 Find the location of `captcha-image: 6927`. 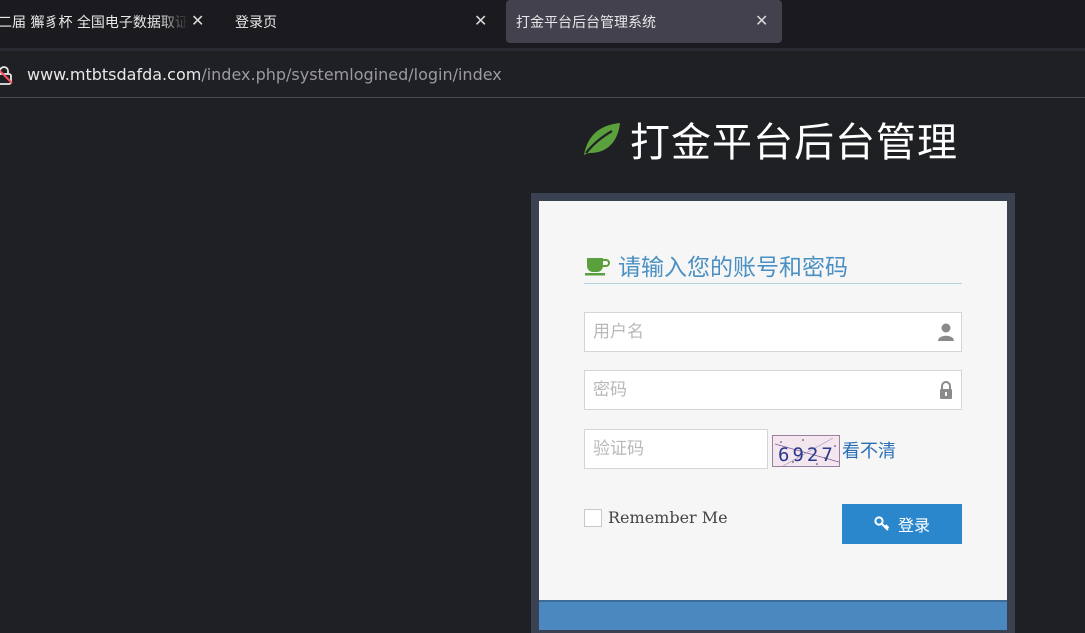

captcha-image: 6927 is located at coordinates (806, 451).